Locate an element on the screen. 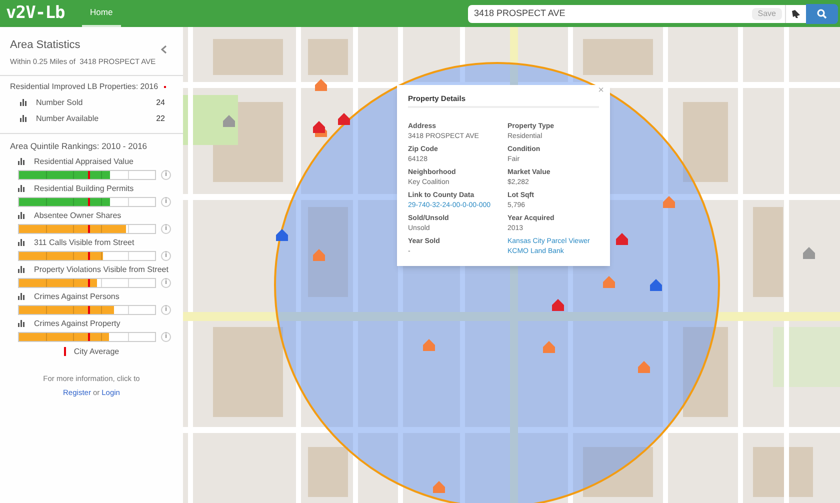  section-heading: Residential Improved LB Properties: 2016 is located at coordinates (84, 86).